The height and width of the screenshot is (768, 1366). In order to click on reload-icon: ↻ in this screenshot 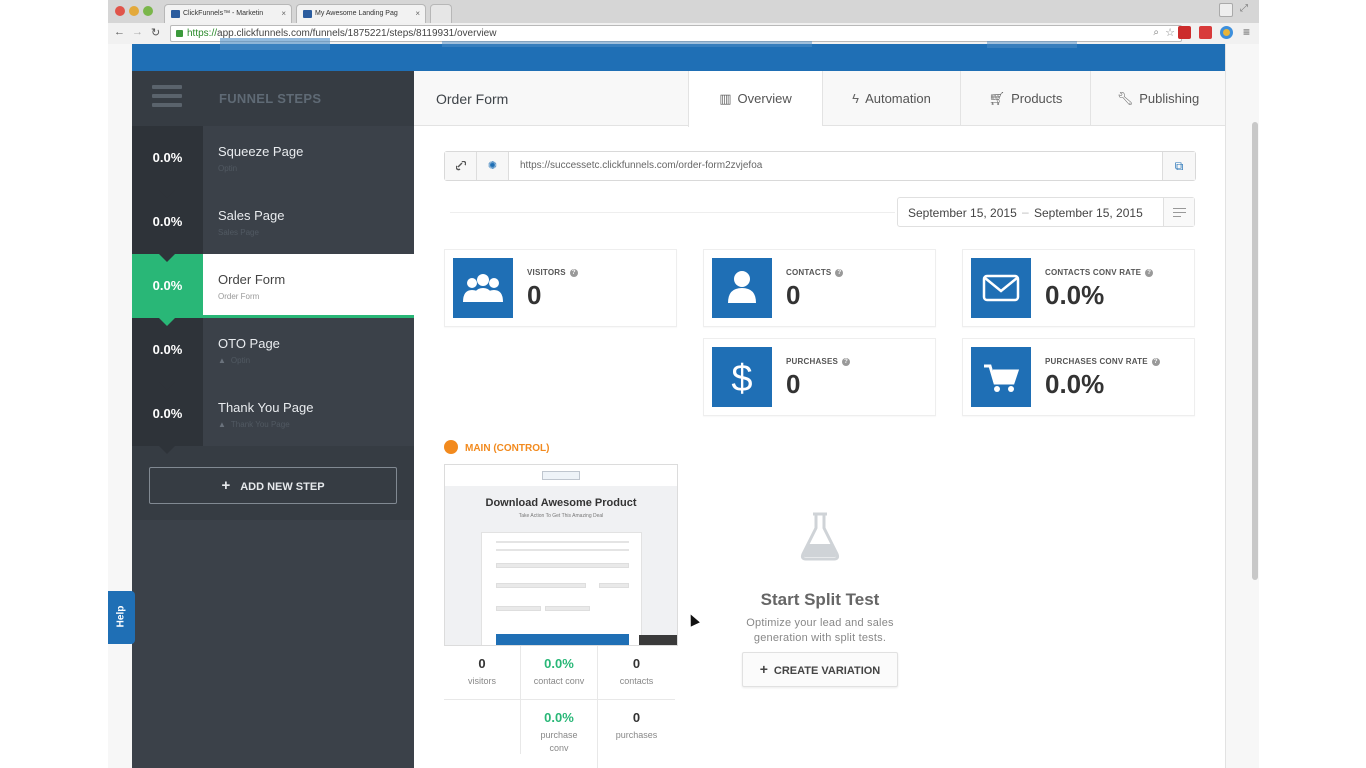, I will do `click(155, 32)`.